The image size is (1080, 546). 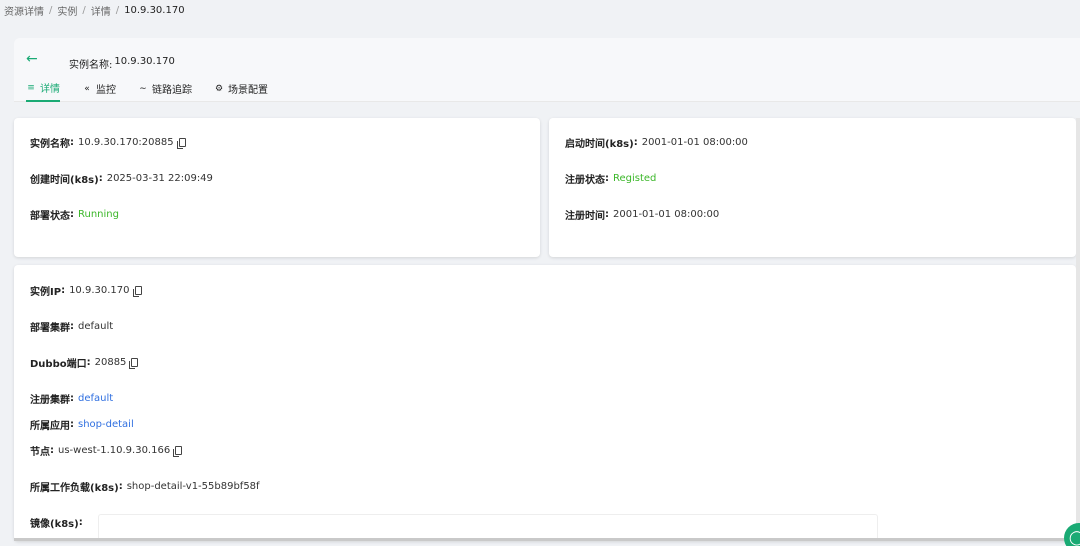 What do you see at coordinates (99, 290) in the screenshot?
I see `field-value: 10.9.30.170` at bounding box center [99, 290].